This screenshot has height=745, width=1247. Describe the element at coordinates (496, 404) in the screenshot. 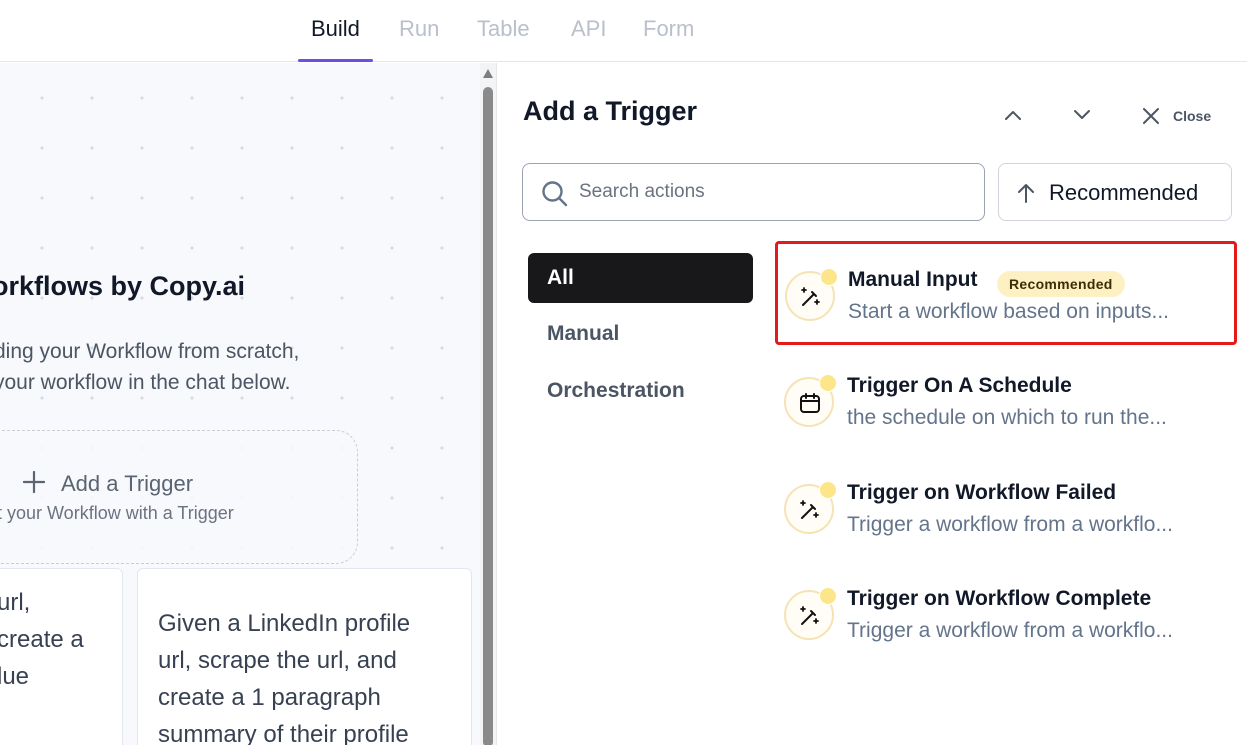

I see `panel-divider` at that location.